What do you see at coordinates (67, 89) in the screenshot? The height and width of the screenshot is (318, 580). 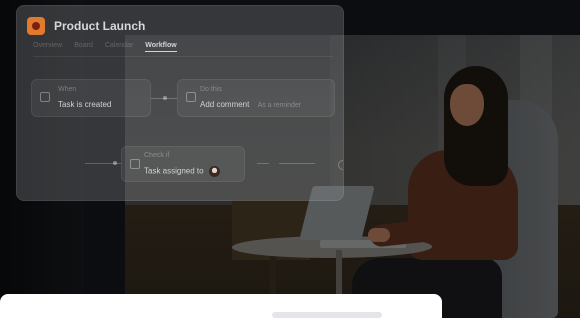 I see `when-label: When` at bounding box center [67, 89].